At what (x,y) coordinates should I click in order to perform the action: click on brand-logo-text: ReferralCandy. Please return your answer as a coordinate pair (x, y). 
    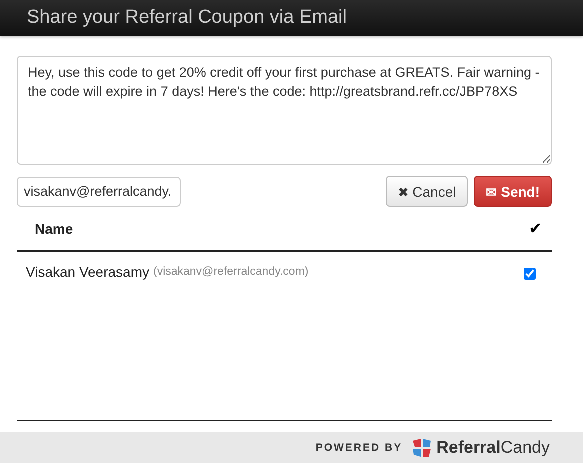
    Looking at the image, I should click on (493, 448).